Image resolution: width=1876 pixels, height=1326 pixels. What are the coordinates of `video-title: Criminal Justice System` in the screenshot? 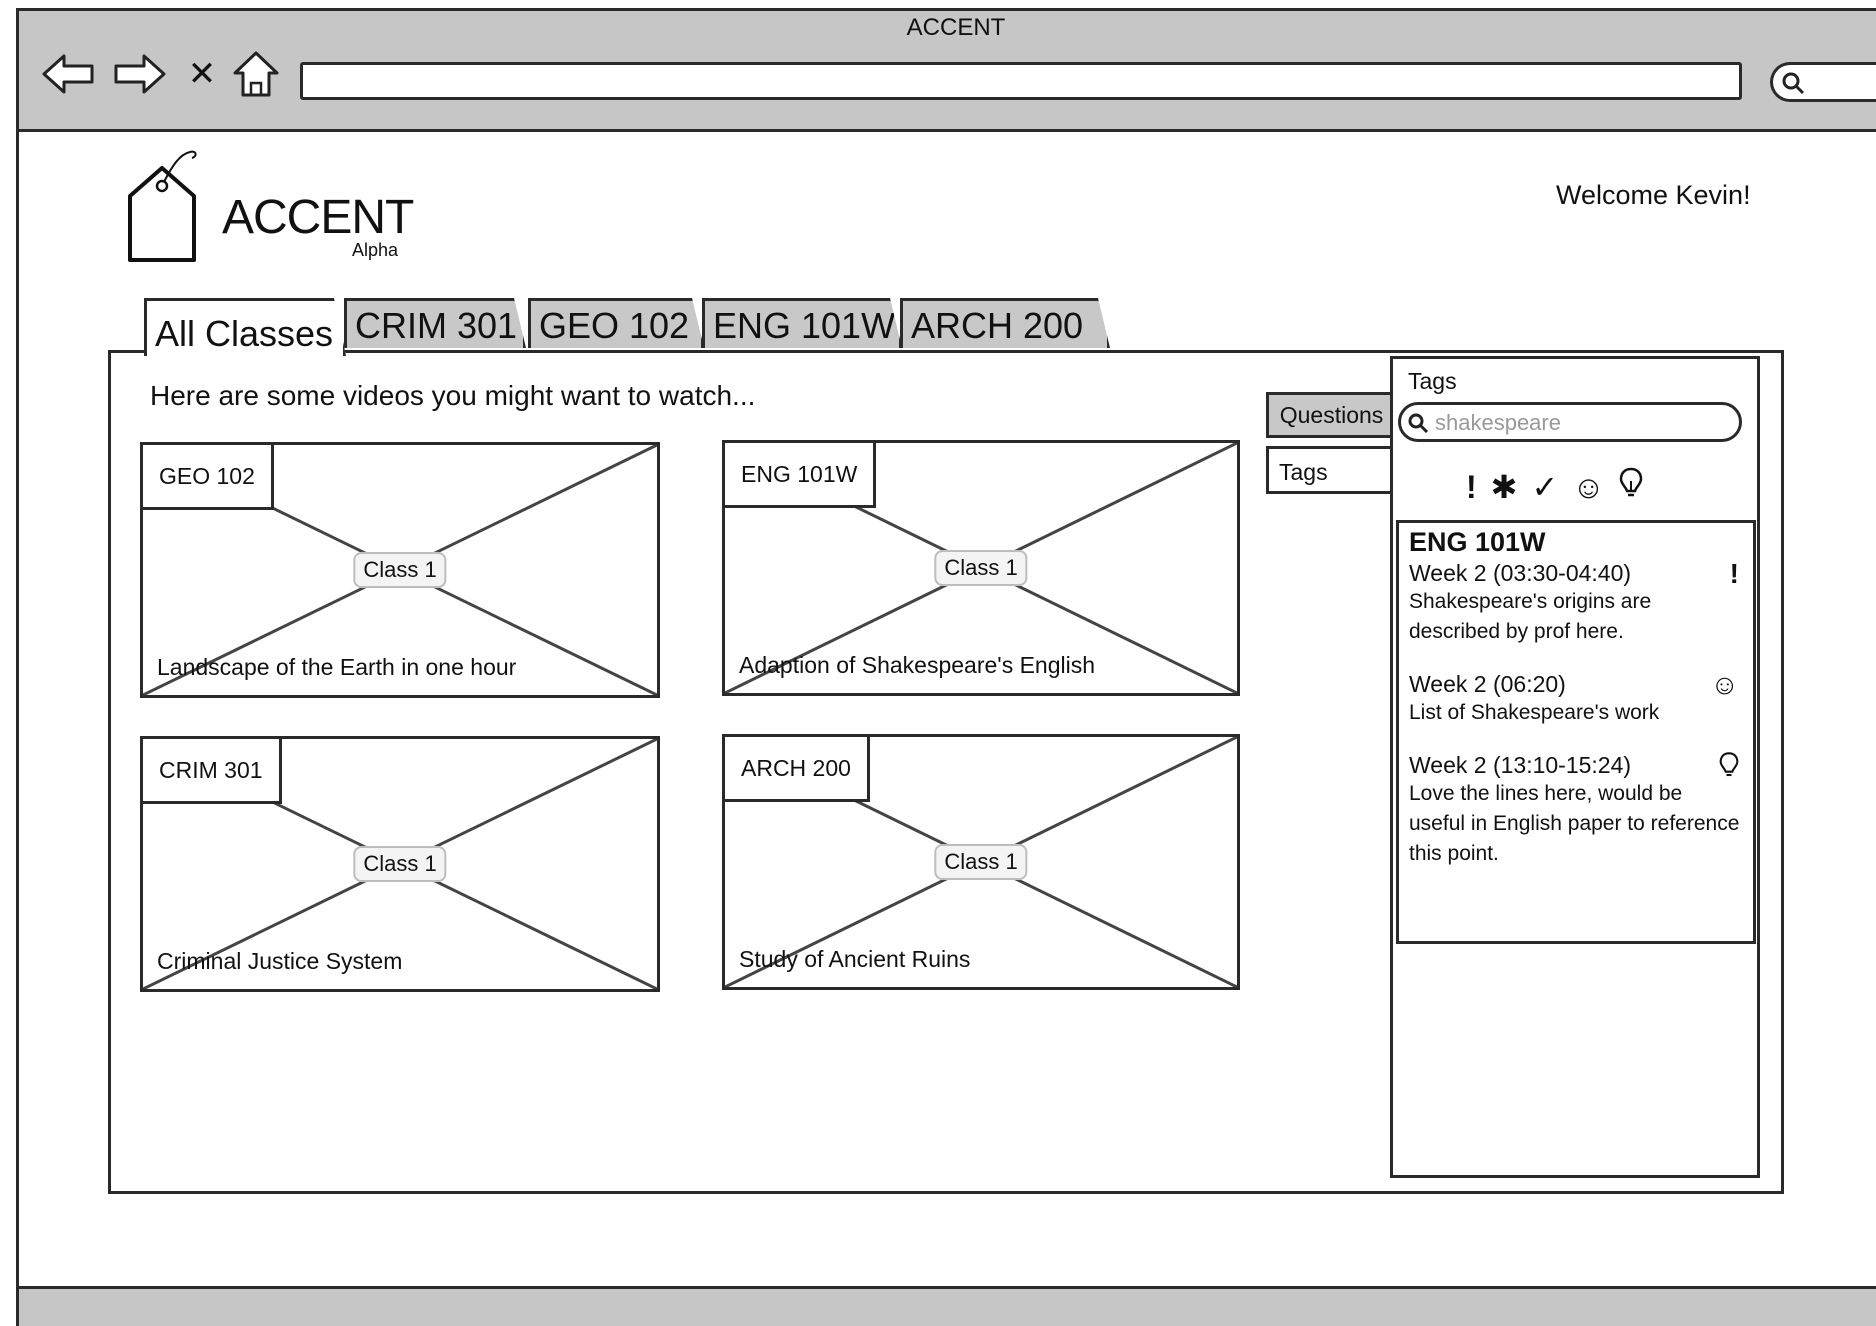 It's located at (280, 961).